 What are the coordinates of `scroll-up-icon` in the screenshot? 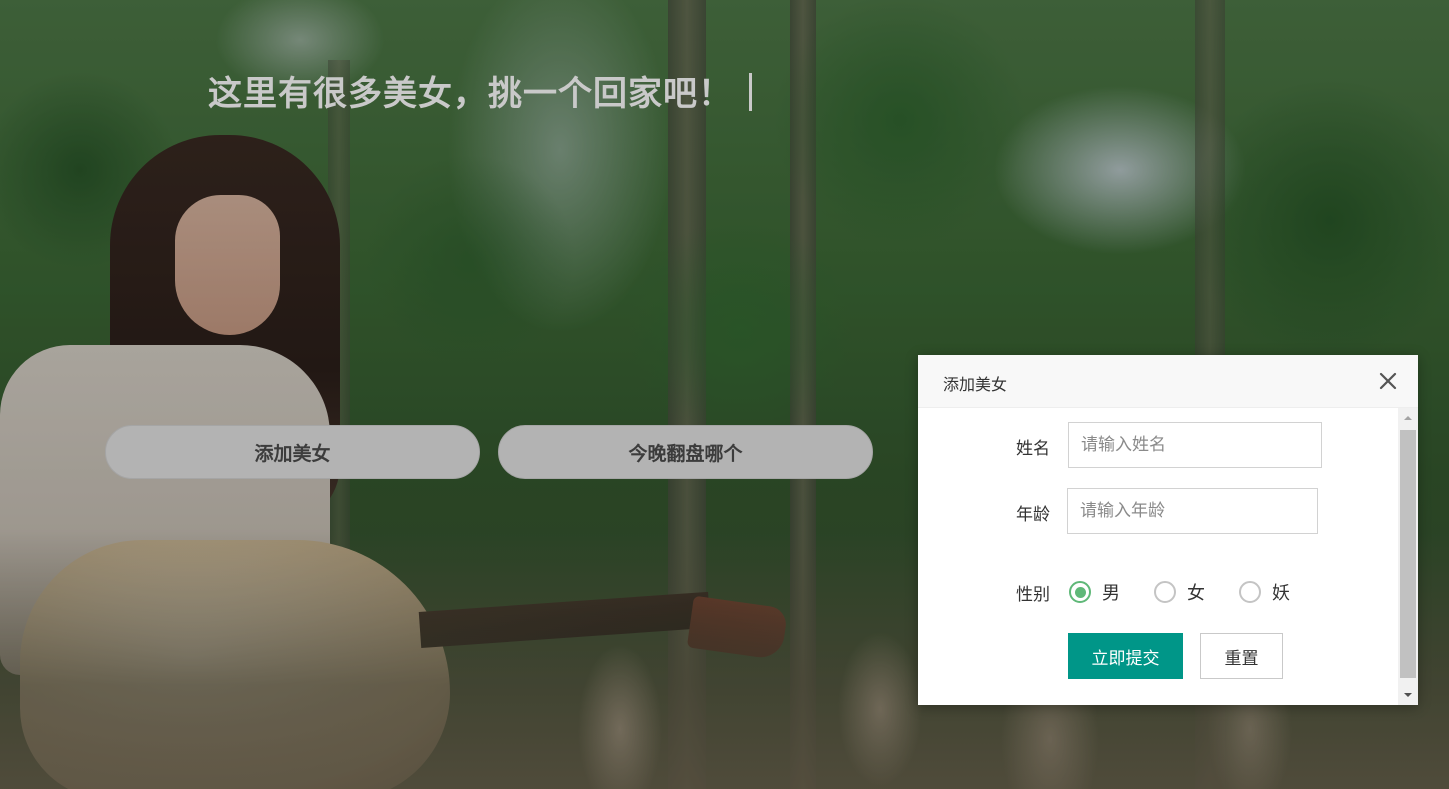 It's located at (1408, 418).